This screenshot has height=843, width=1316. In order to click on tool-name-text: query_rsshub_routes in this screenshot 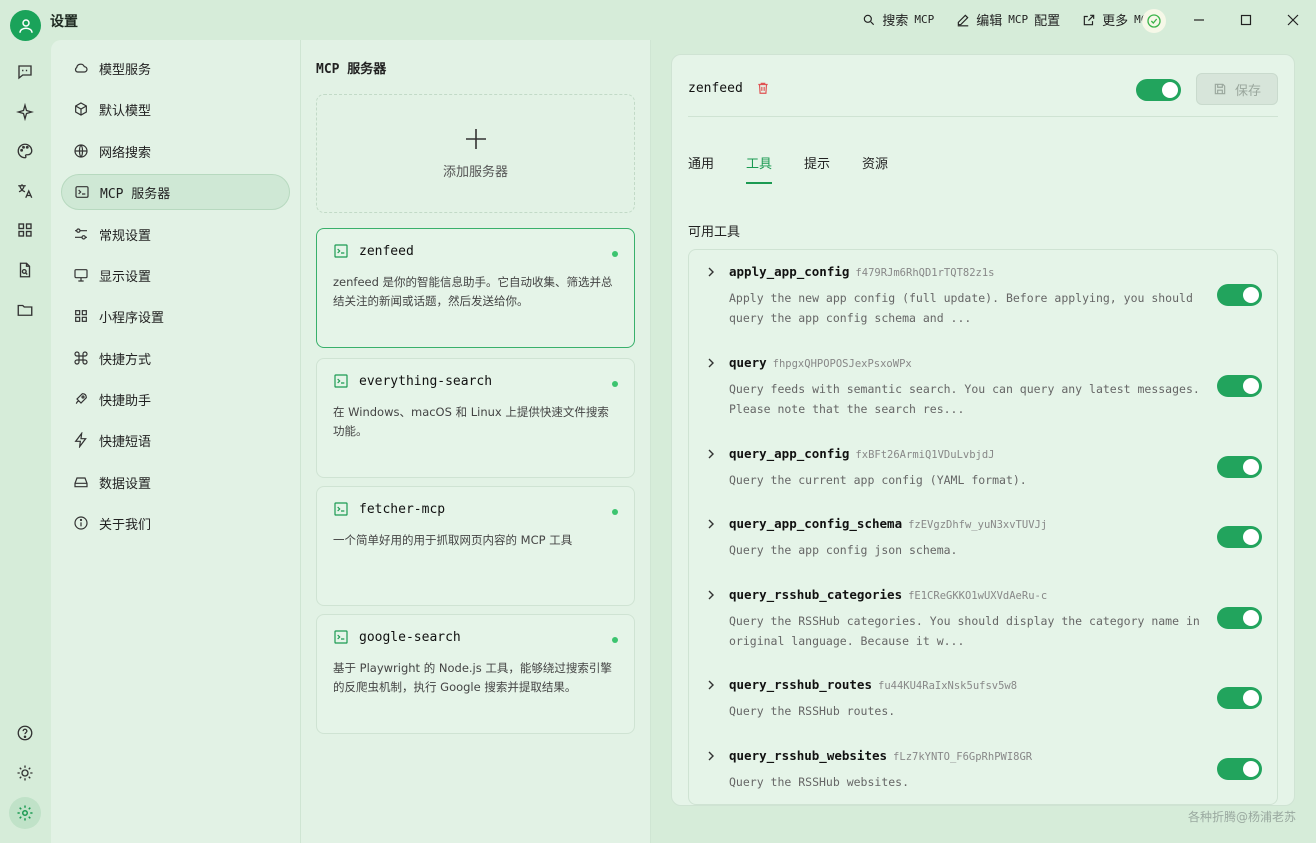, I will do `click(800, 684)`.